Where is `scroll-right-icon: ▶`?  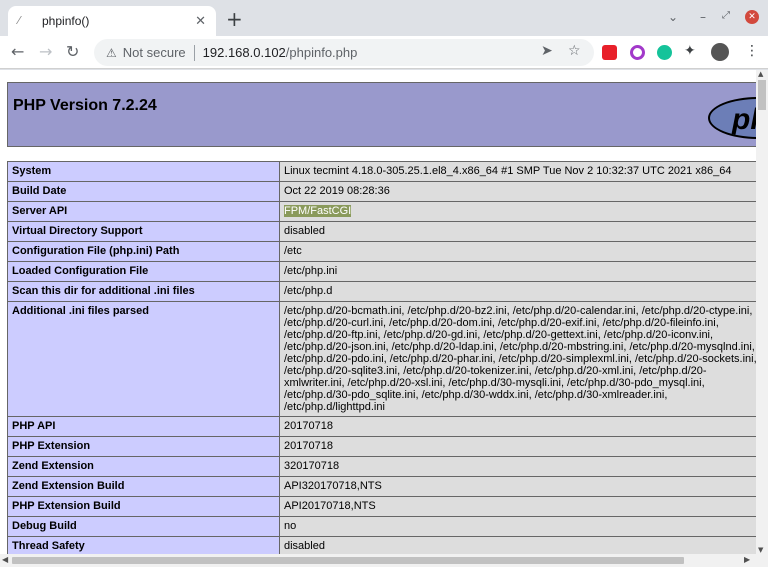
scroll-right-icon: ▶ is located at coordinates (747, 559).